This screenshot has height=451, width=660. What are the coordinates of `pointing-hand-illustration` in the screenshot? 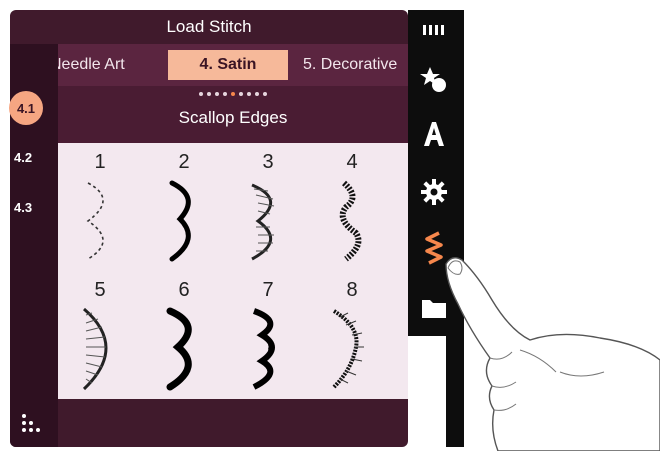 It's located at (552, 354).